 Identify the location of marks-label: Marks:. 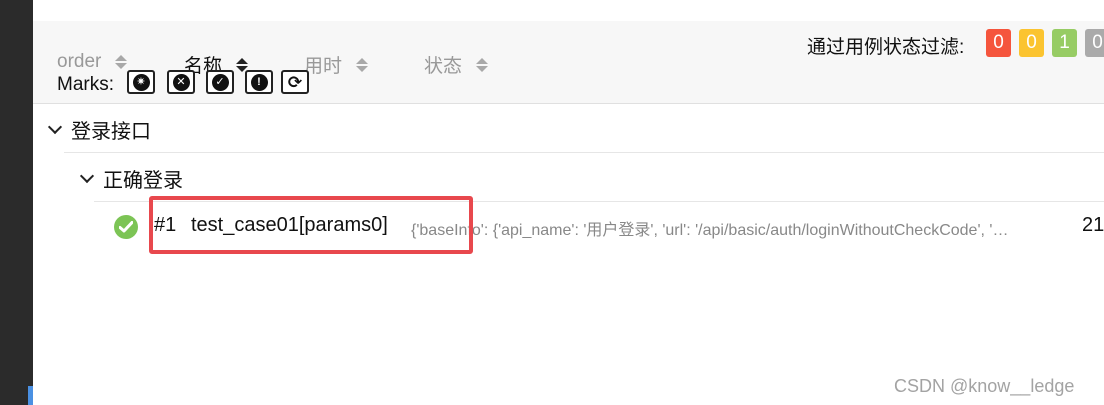
(85, 84).